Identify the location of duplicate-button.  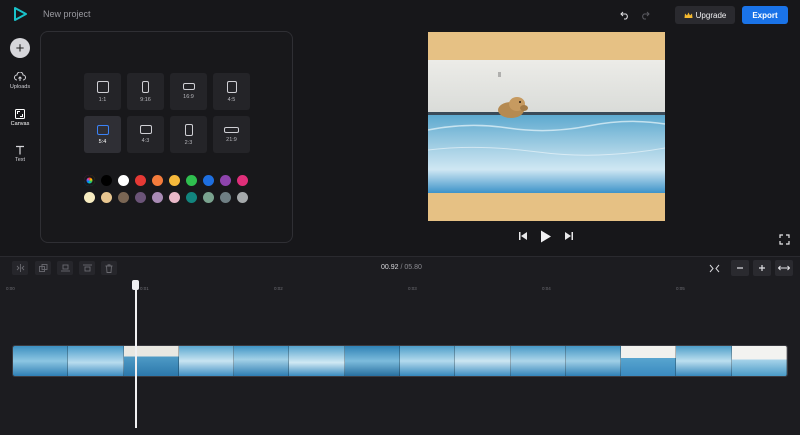
(43, 268).